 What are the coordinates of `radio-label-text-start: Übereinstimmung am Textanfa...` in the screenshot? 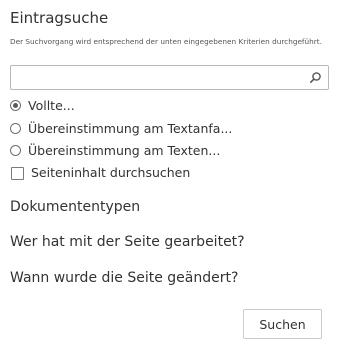 It's located at (130, 128).